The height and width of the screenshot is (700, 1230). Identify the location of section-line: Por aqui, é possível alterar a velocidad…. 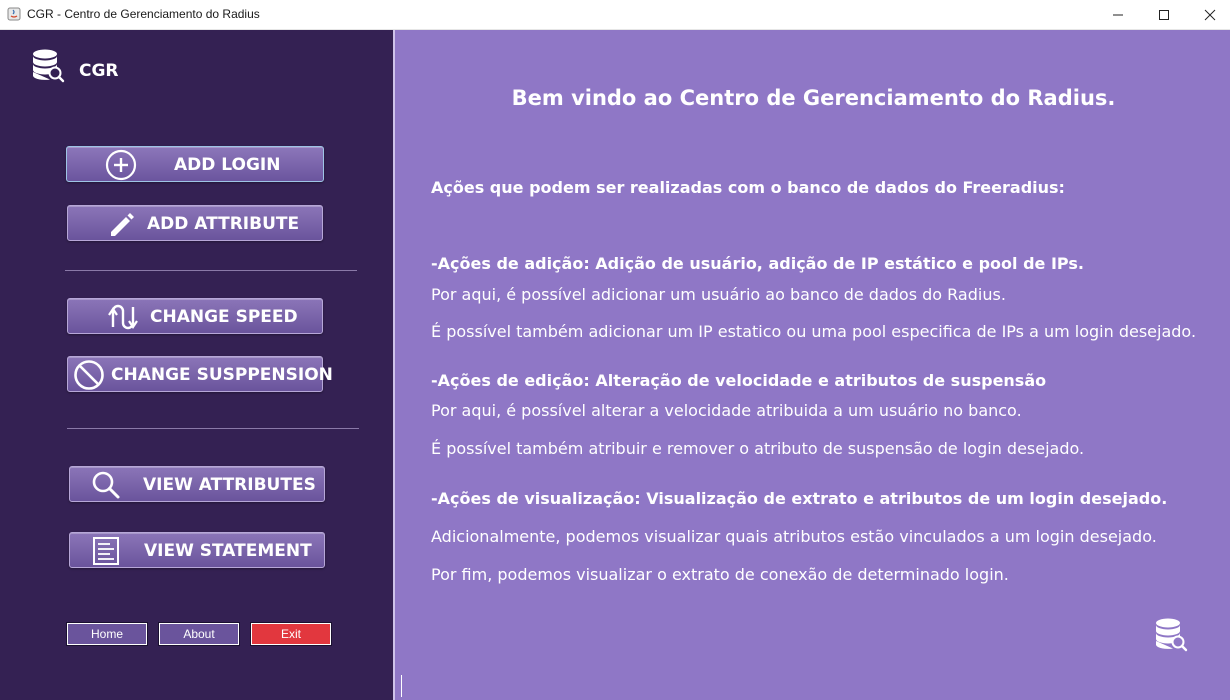
(726, 410).